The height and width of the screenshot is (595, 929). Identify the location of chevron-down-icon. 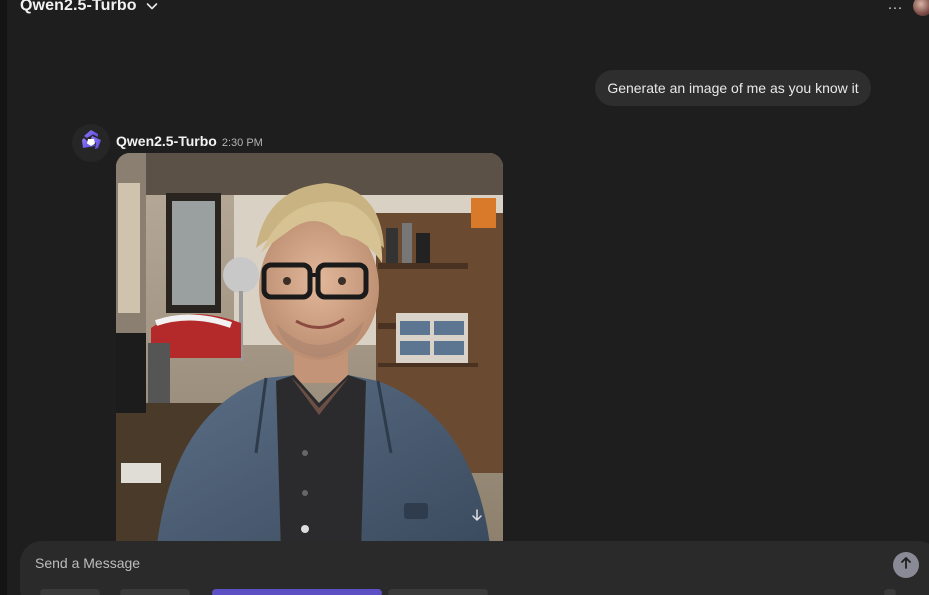
(152, 6).